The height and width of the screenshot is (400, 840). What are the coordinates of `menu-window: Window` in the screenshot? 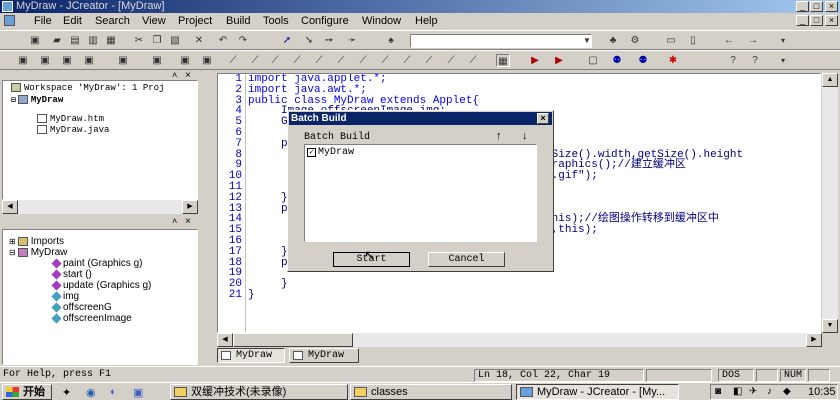 It's located at (381, 21).